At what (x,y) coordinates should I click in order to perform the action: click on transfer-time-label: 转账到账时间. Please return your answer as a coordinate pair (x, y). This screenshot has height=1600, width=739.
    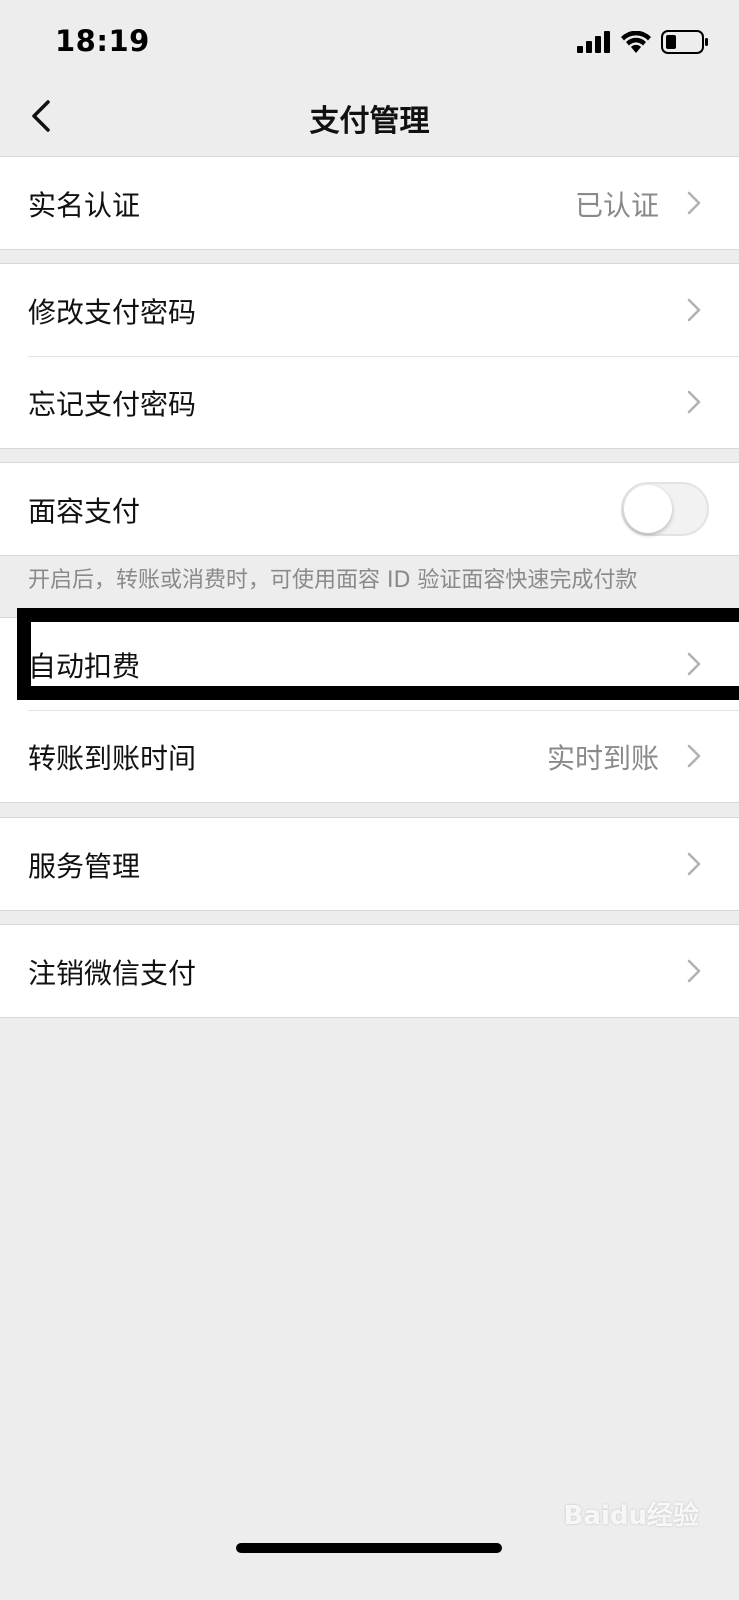
    Looking at the image, I should click on (112, 758).